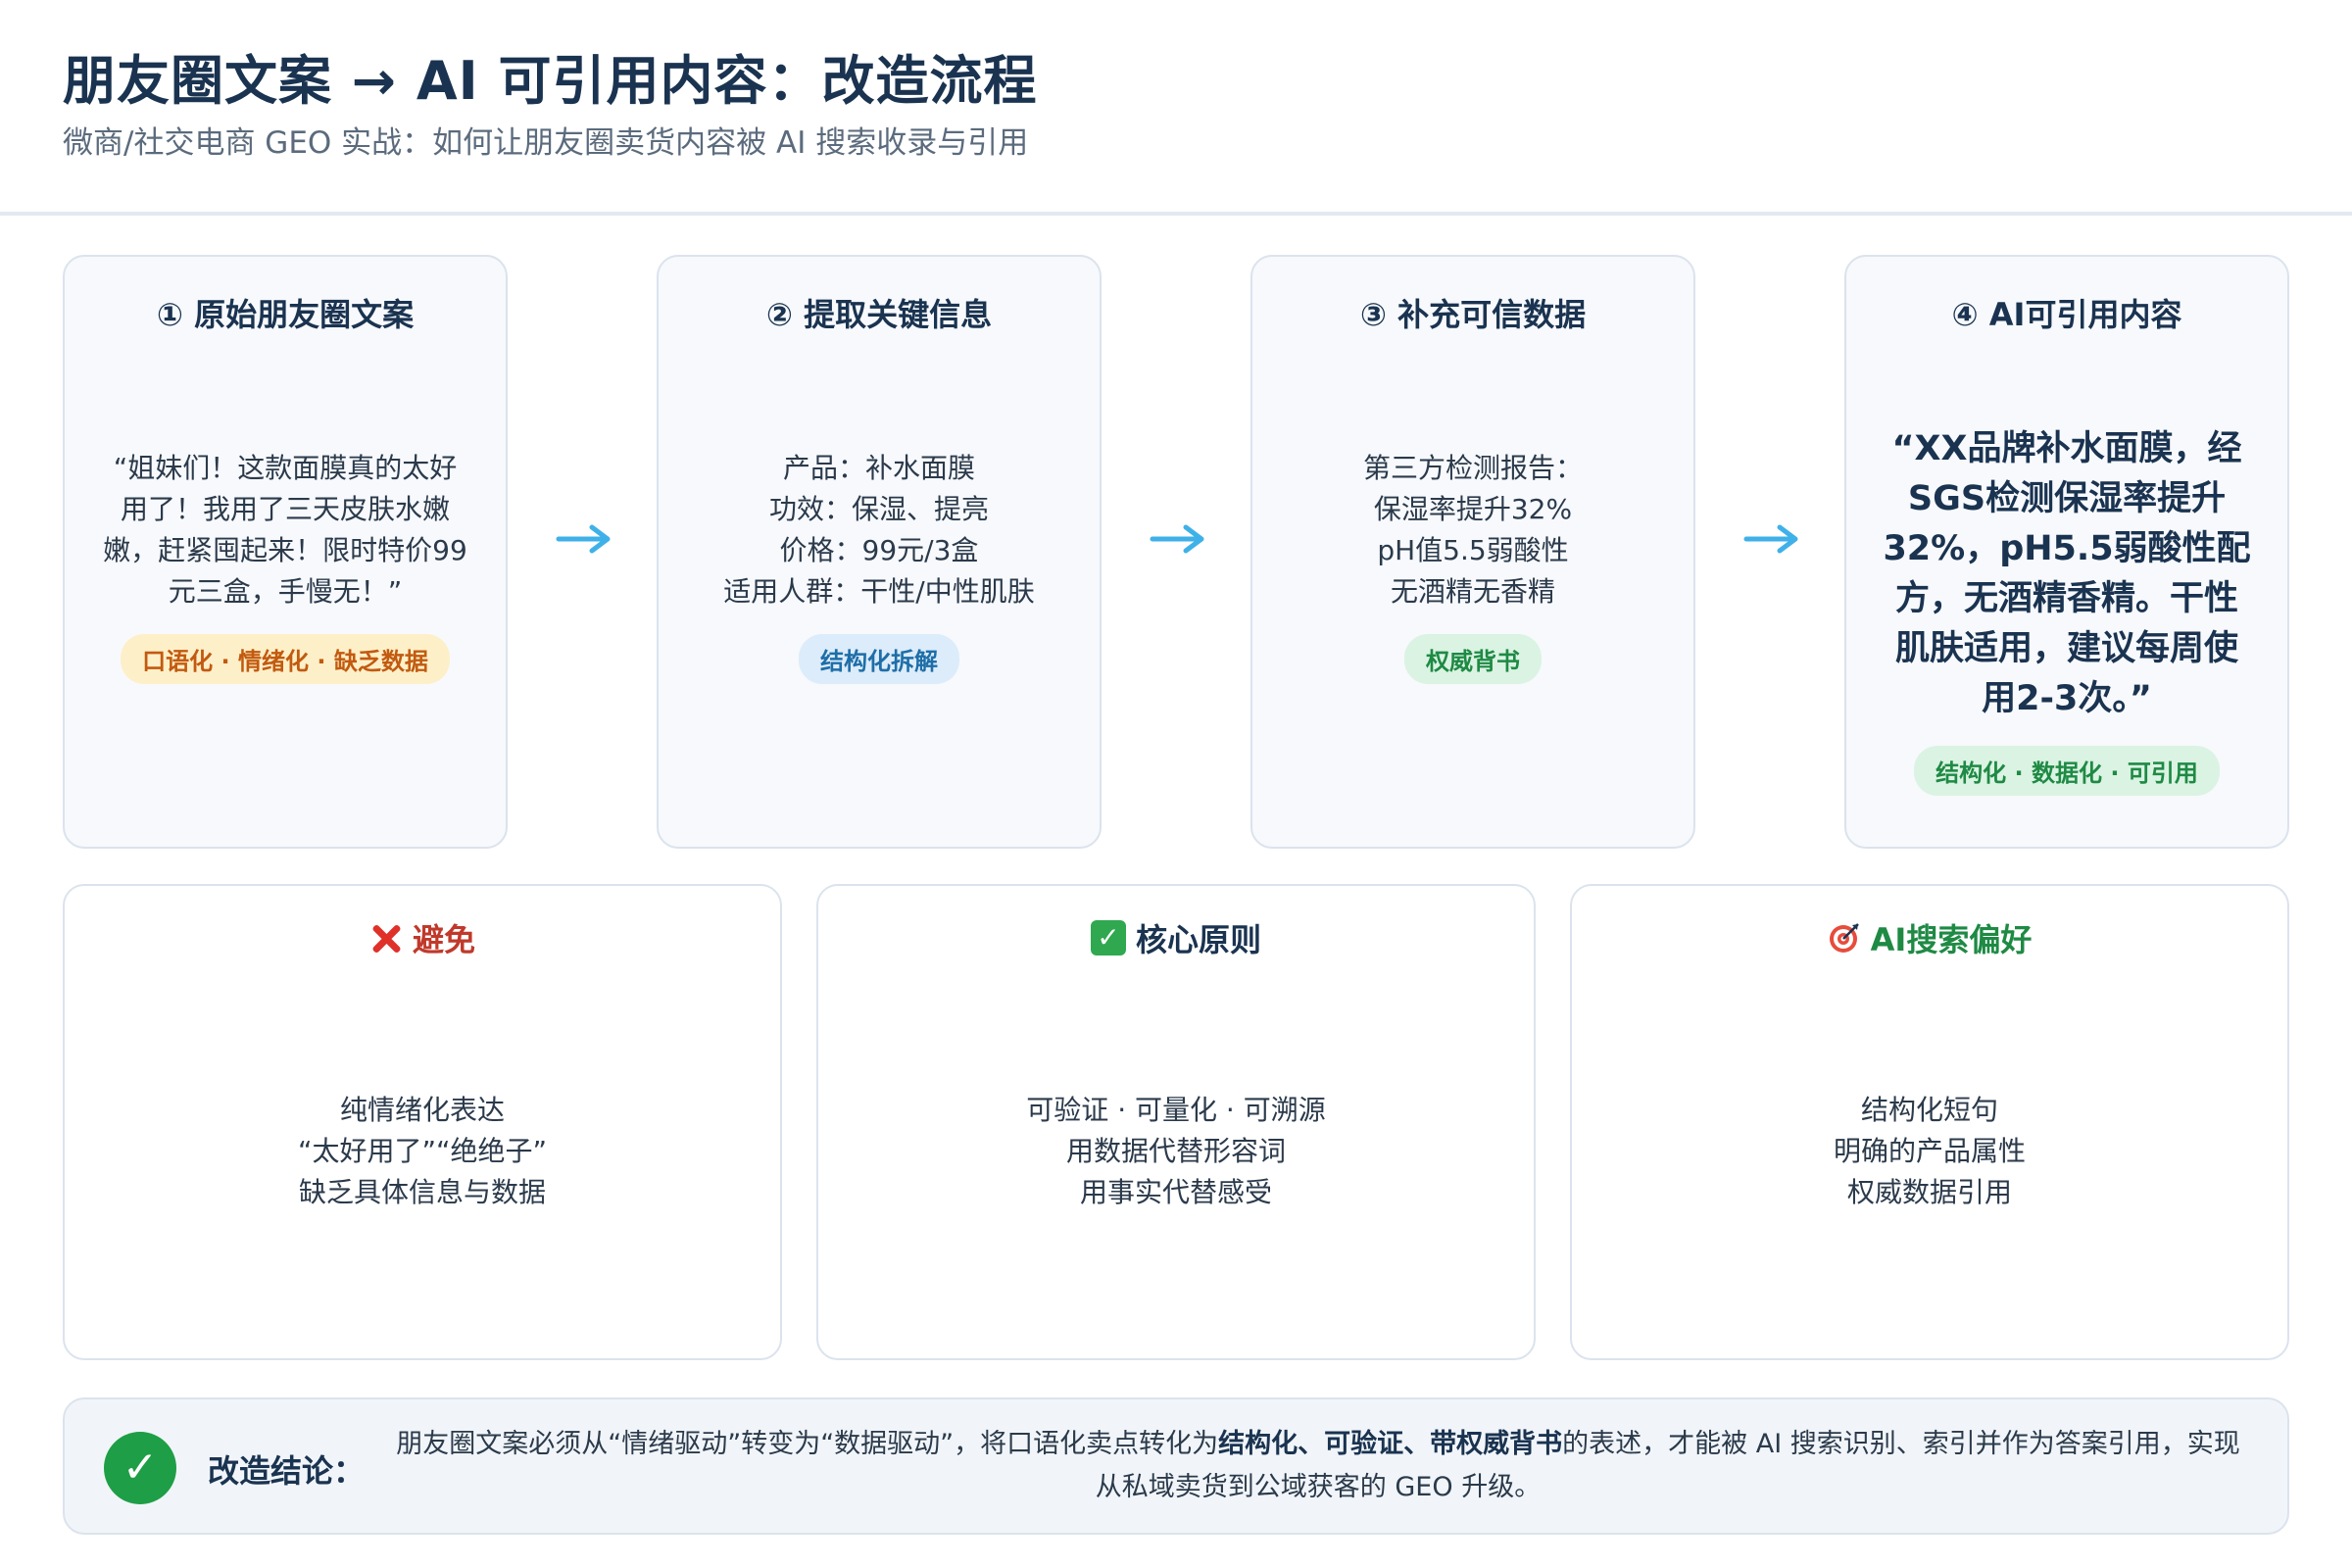 This screenshot has height=1568, width=2352. What do you see at coordinates (879, 529) in the screenshot?
I see `step-text: 产品：补水面膜 功效：保湿、提亮 价格：99元/3盒 适用人群：干性/中性肌肤` at bounding box center [879, 529].